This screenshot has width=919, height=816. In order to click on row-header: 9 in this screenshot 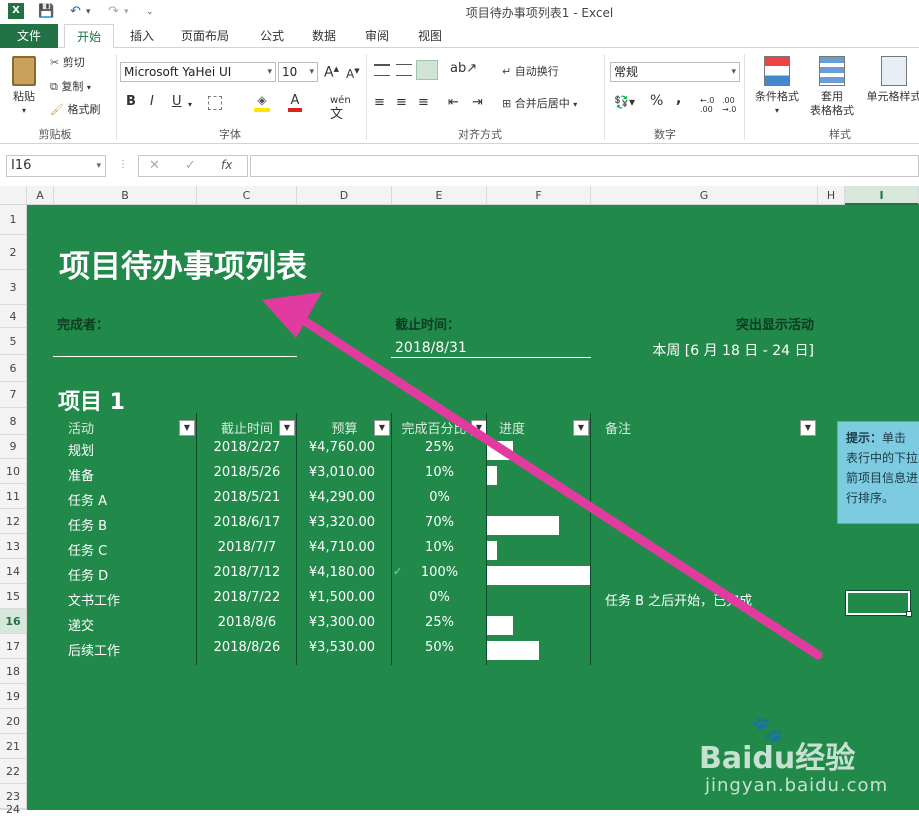, I will do `click(13, 447)`.